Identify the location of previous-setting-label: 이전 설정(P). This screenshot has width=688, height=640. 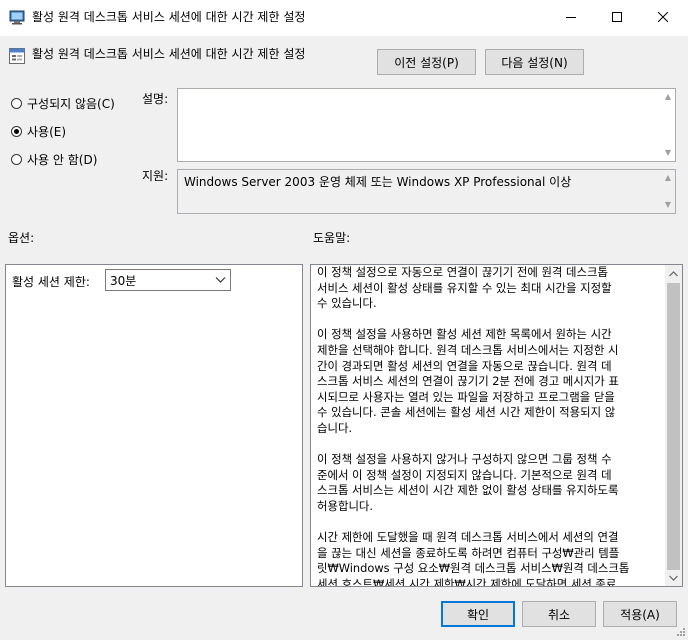
(426, 62).